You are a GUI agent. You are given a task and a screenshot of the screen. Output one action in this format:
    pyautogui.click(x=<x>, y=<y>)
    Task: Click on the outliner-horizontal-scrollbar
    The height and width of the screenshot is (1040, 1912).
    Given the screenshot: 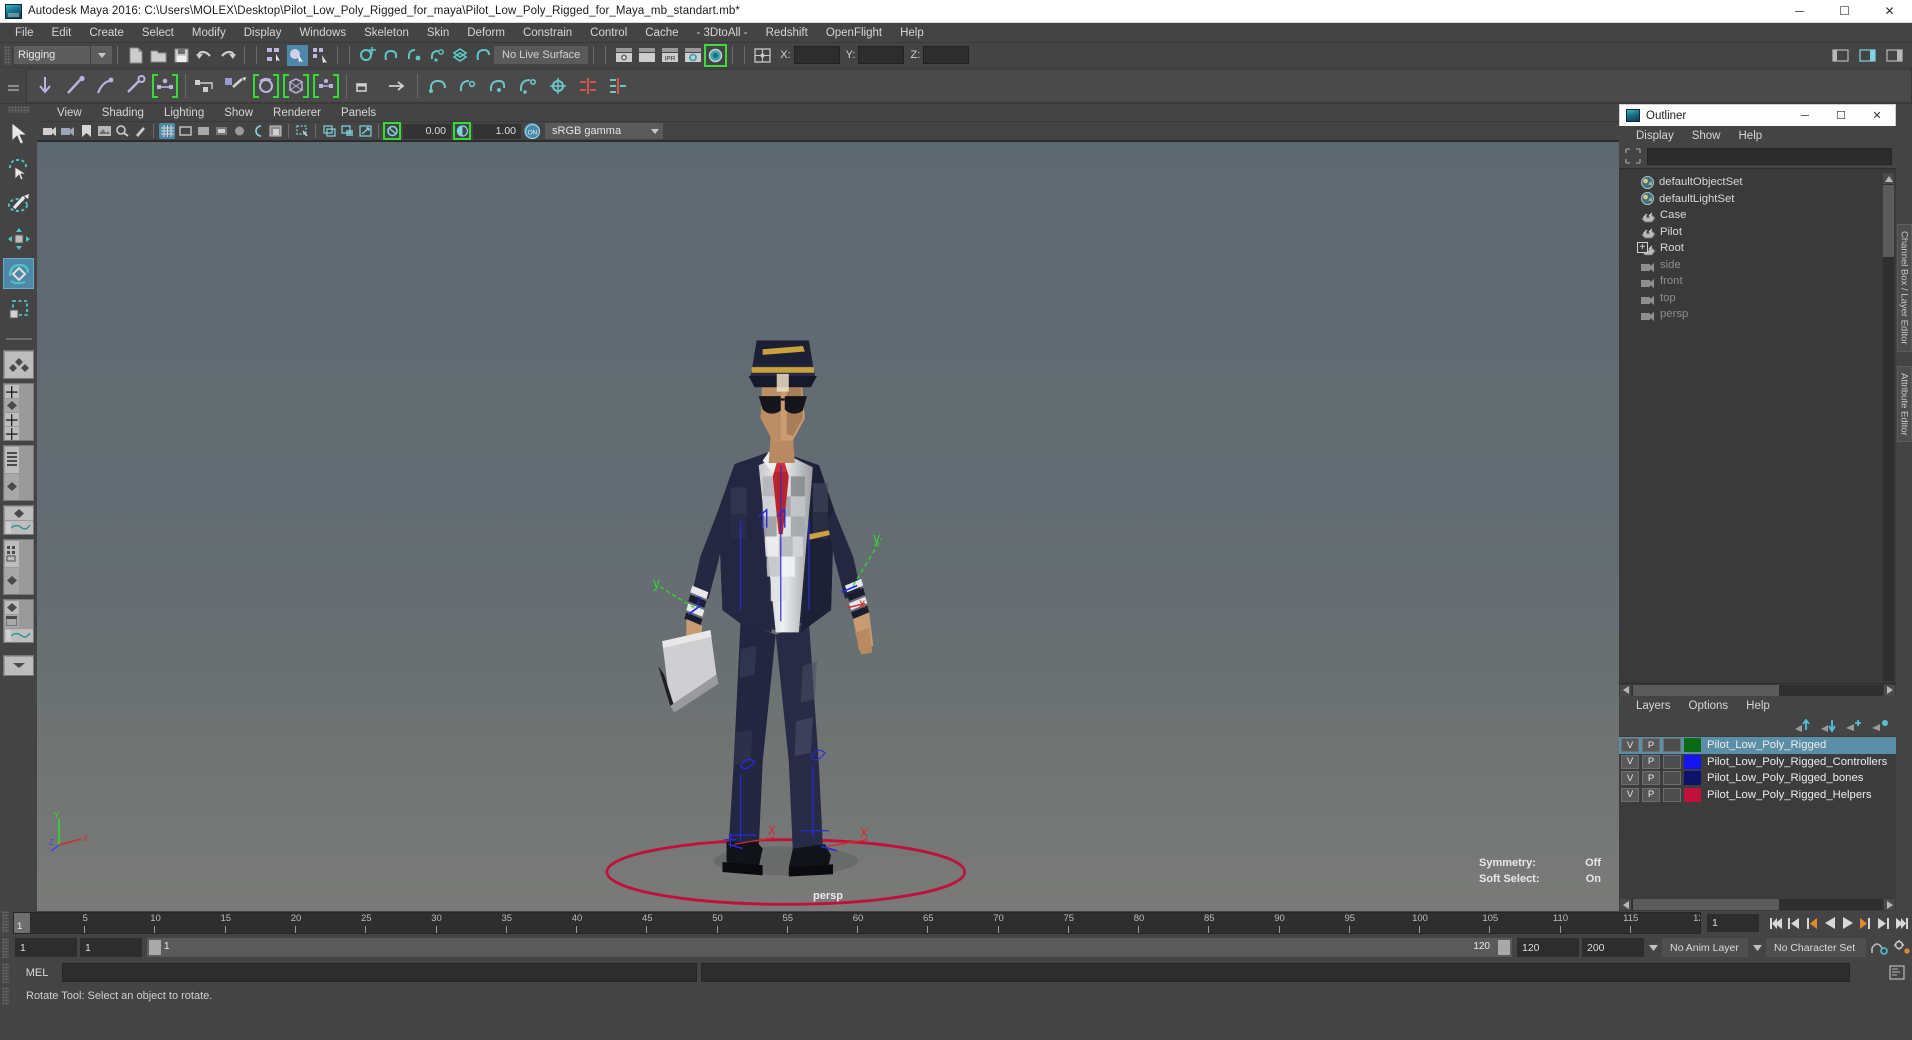 What is the action you would take?
    pyautogui.click(x=1757, y=689)
    